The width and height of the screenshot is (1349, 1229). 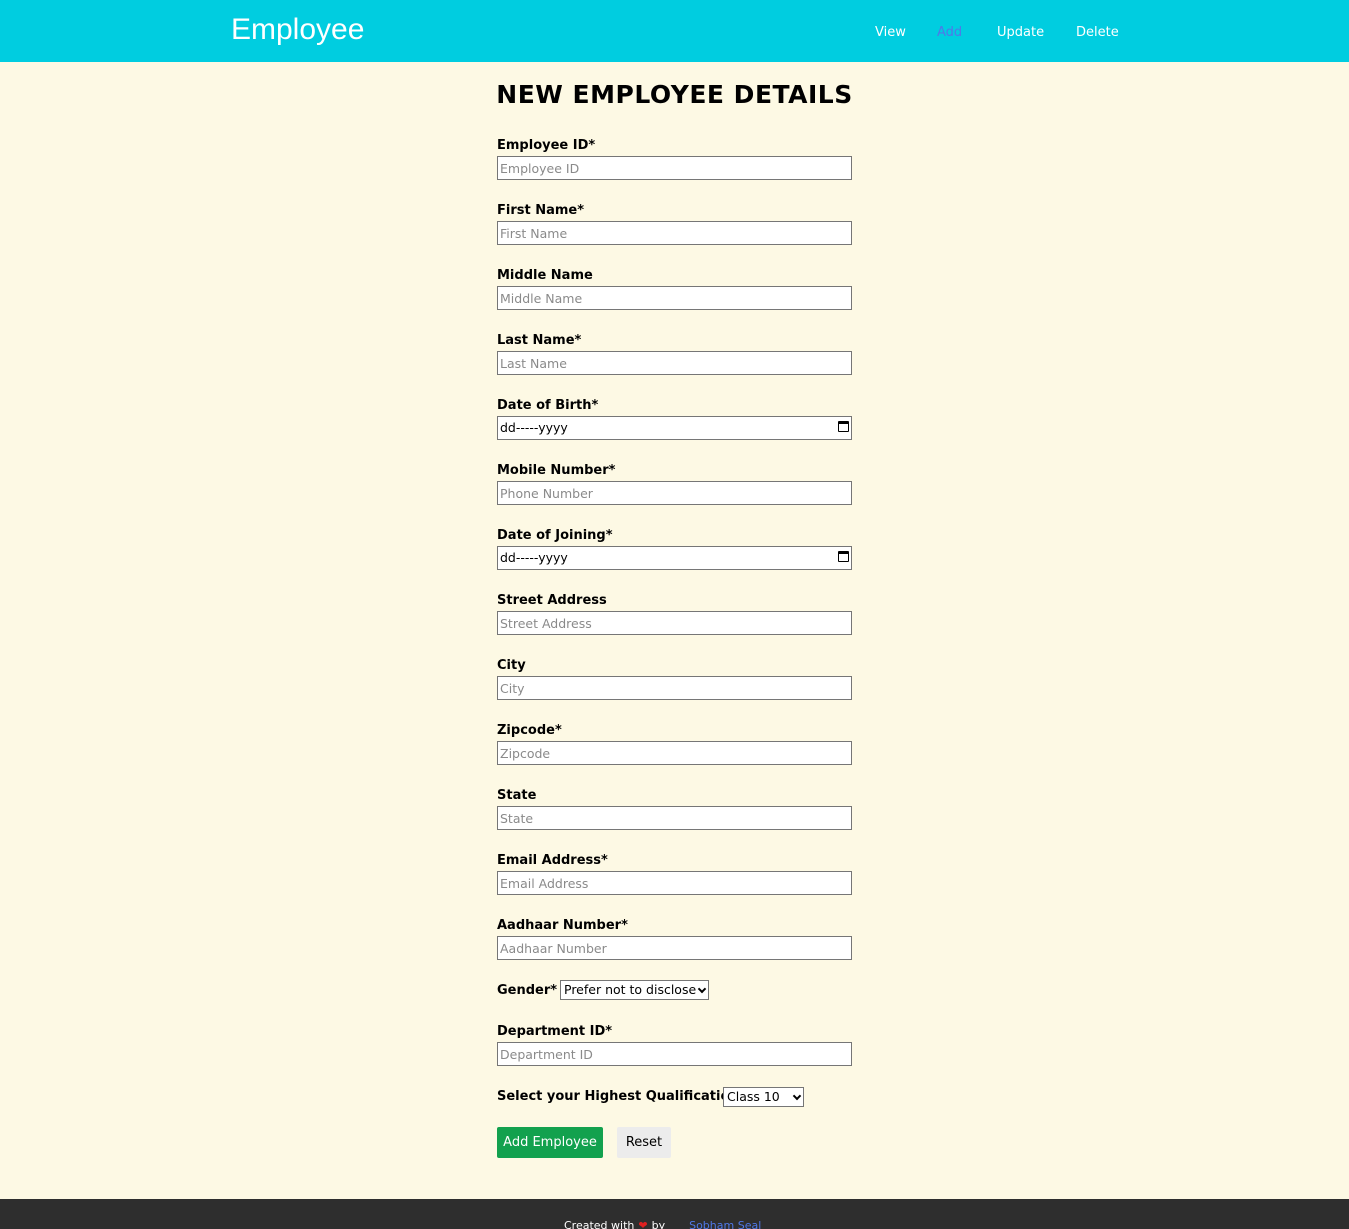 What do you see at coordinates (674, 363) in the screenshot?
I see `last-name-input` at bounding box center [674, 363].